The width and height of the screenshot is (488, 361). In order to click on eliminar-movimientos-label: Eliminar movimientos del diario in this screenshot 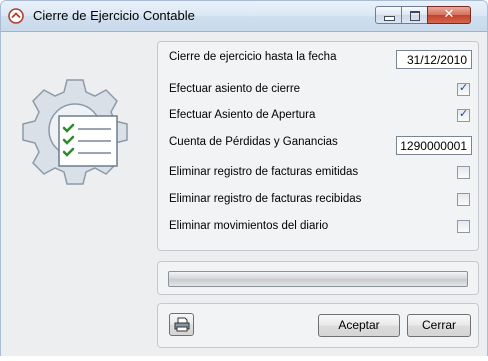, I will do `click(249, 226)`.